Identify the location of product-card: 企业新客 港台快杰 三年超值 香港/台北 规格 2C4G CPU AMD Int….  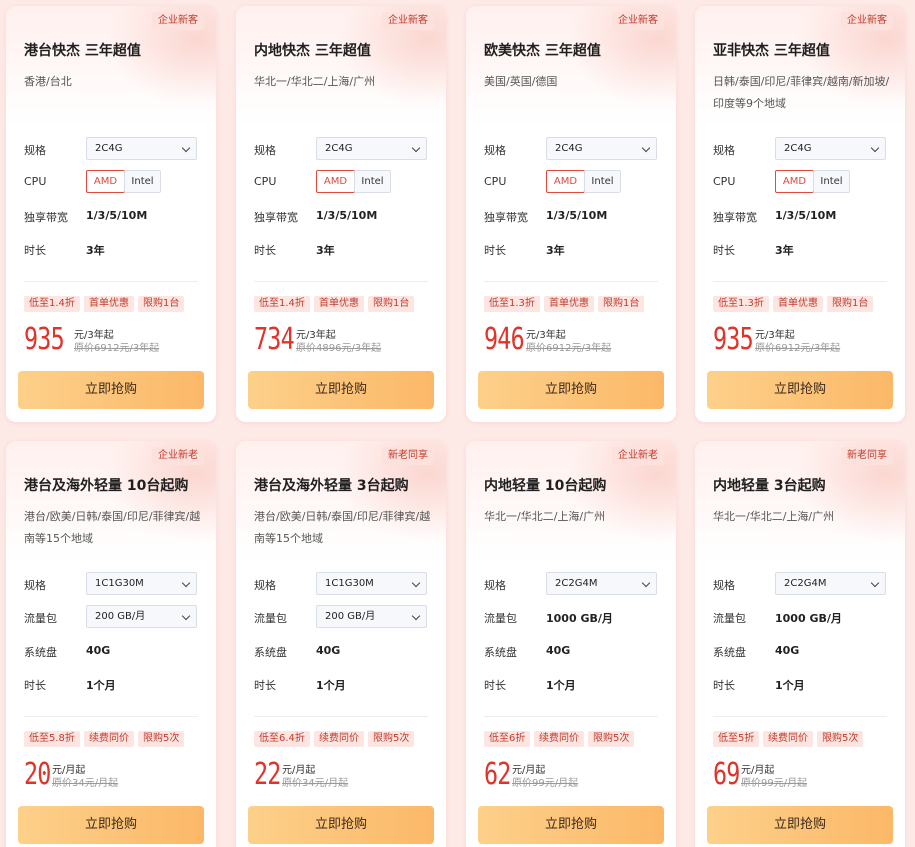
(111, 214).